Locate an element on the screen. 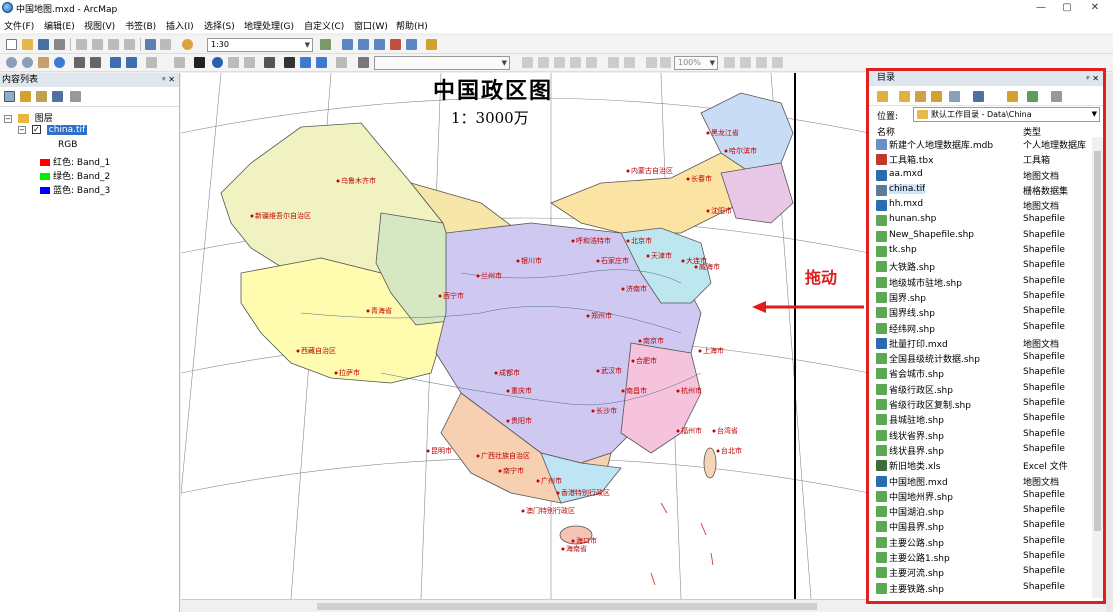 The height and width of the screenshot is (612, 1113). arctoolbox-icon is located at coordinates (395, 44).